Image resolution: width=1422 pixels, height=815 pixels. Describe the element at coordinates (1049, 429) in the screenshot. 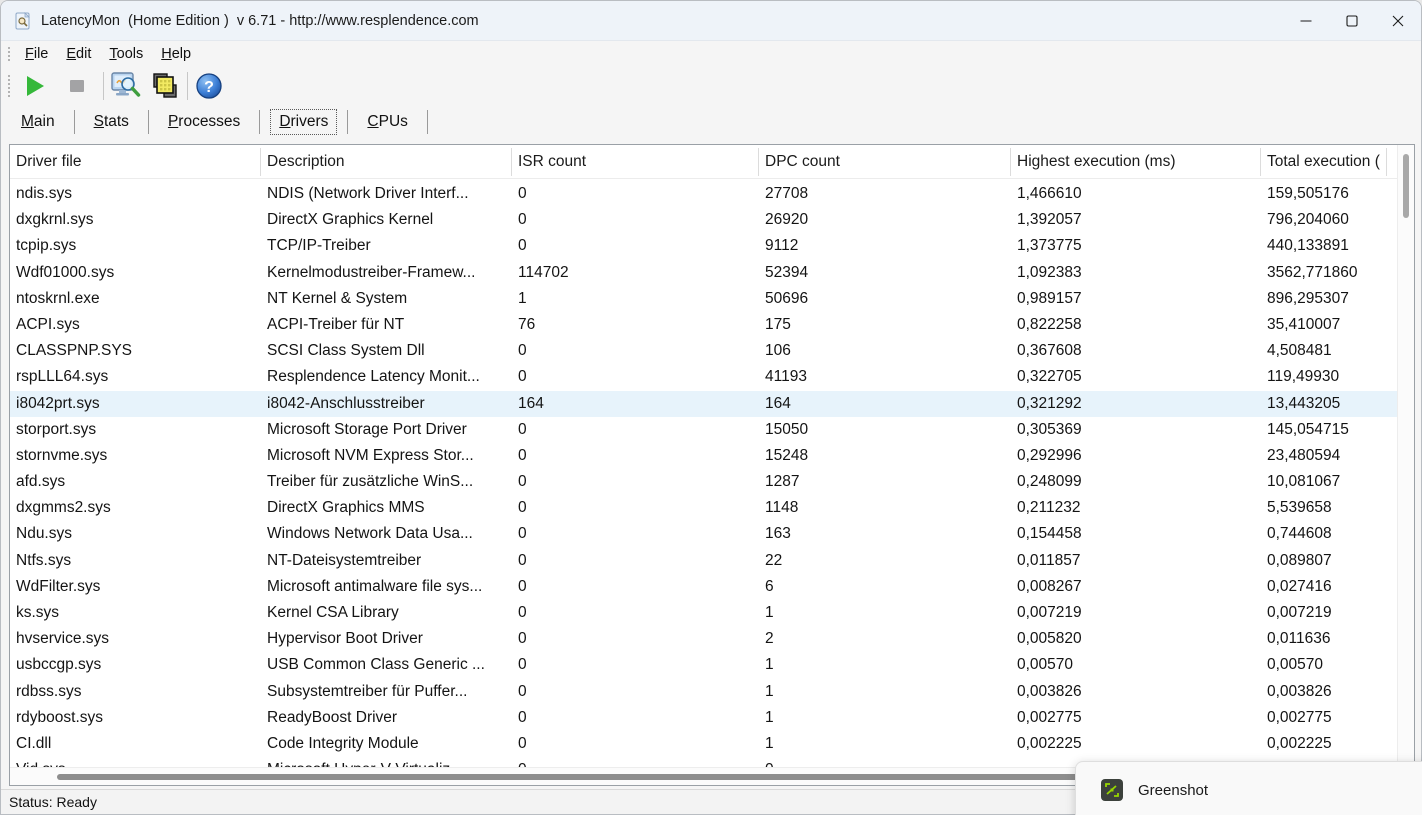

I see `cell-highest-execution: 0,305369` at that location.